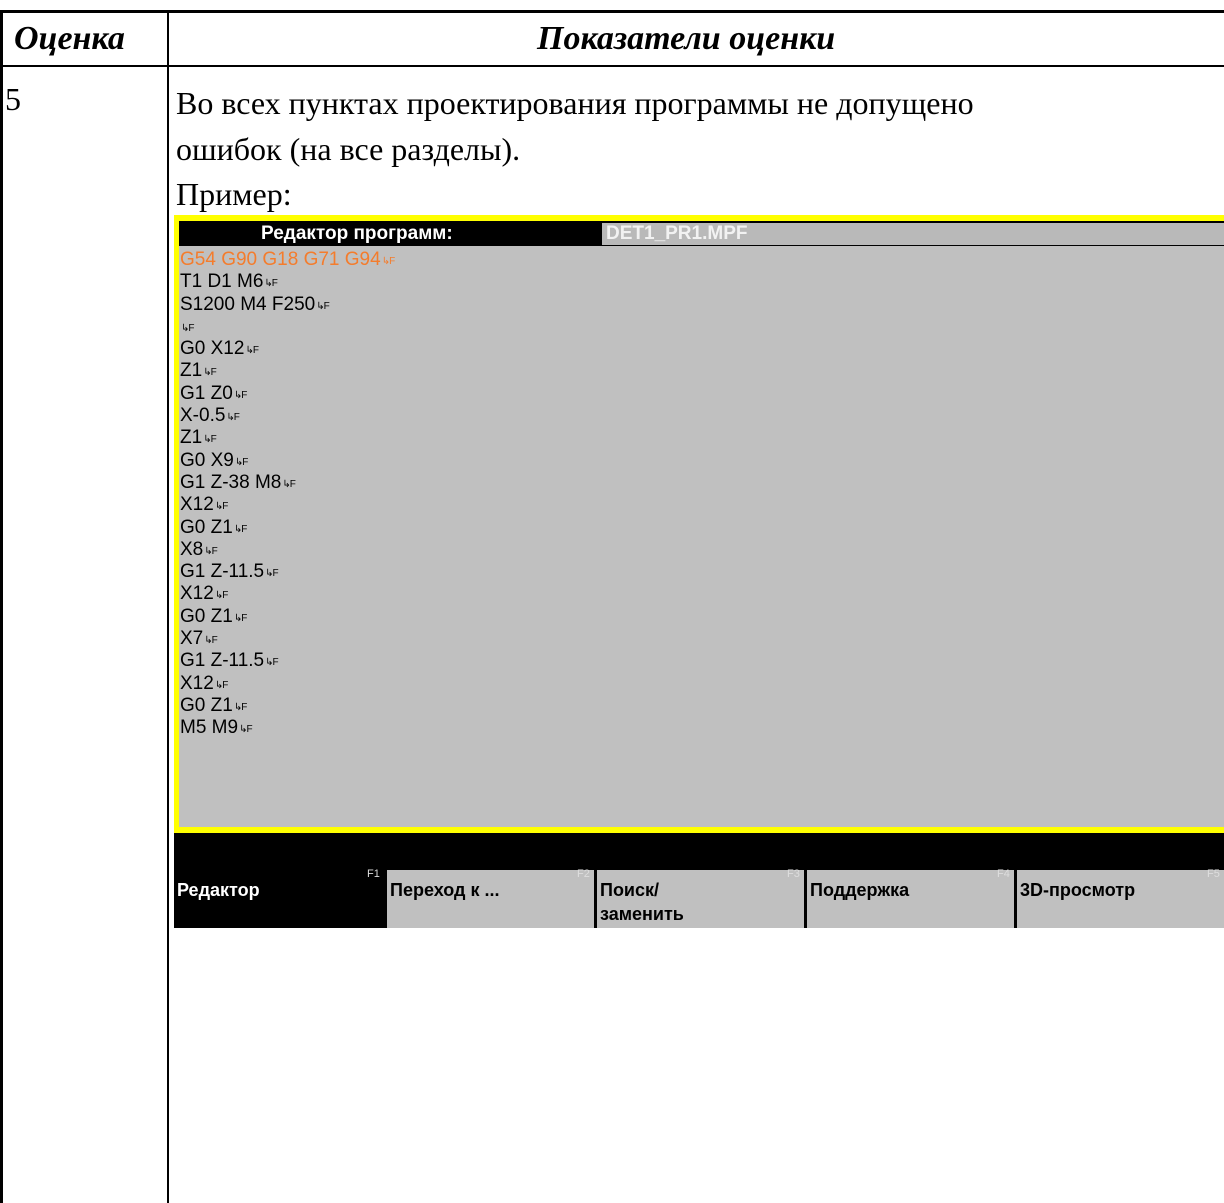  I want to click on code-line: G54 G90 G18 G71 G94↳F, so click(700, 260).